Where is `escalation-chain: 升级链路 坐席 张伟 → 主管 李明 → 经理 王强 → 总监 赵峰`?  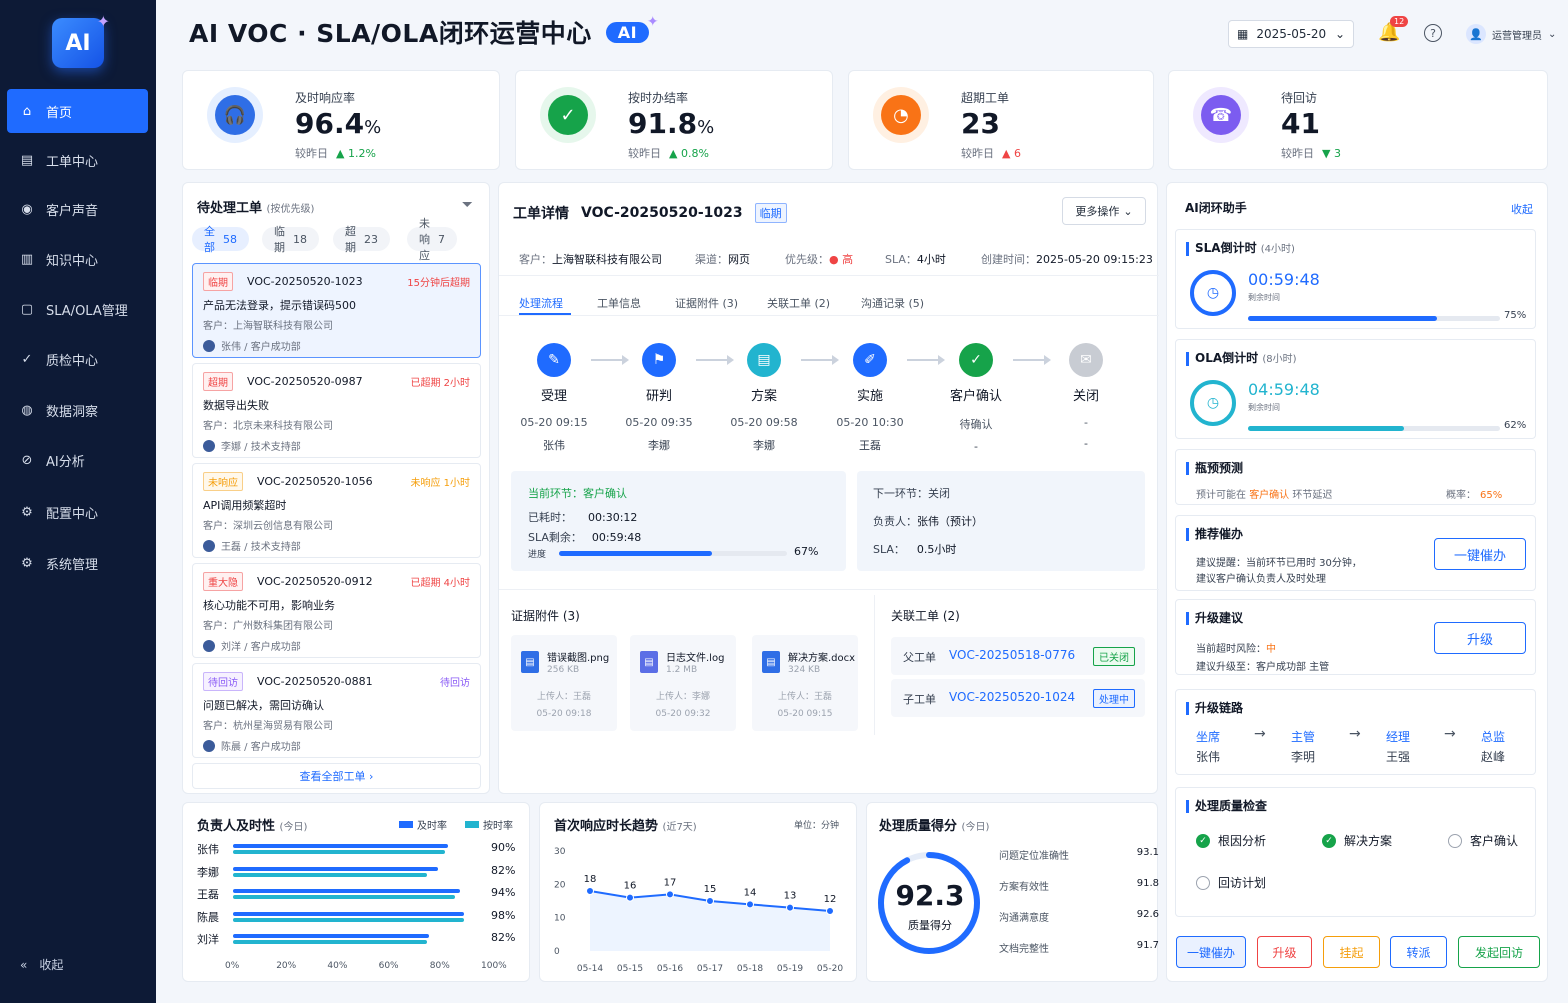
escalation-chain: 升级链路 坐席 张伟 → 主管 李明 → 经理 王强 → 总监 赵峰 is located at coordinates (1355, 732).